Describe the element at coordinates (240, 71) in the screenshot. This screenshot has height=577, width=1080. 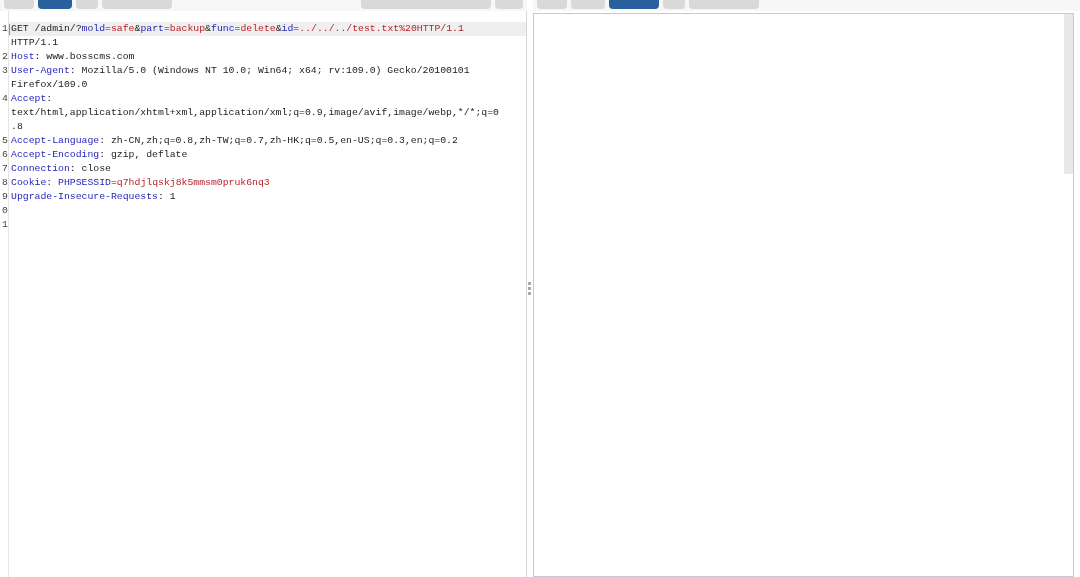
I see `code-line: User-Agent: Mozilla/5.0 (Windows NT 10.0; Win64; x64; rv:109.0) Gecko/20100101` at that location.